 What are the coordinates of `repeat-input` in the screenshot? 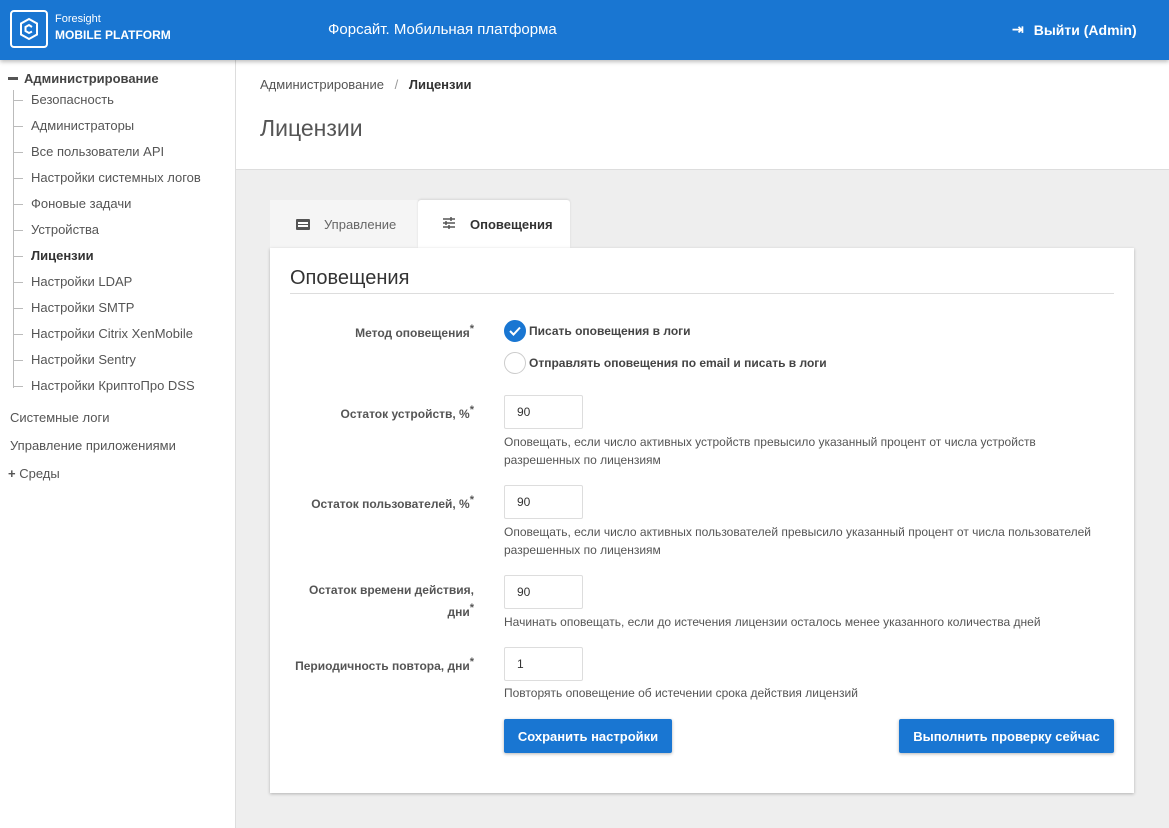 It's located at (543, 664).